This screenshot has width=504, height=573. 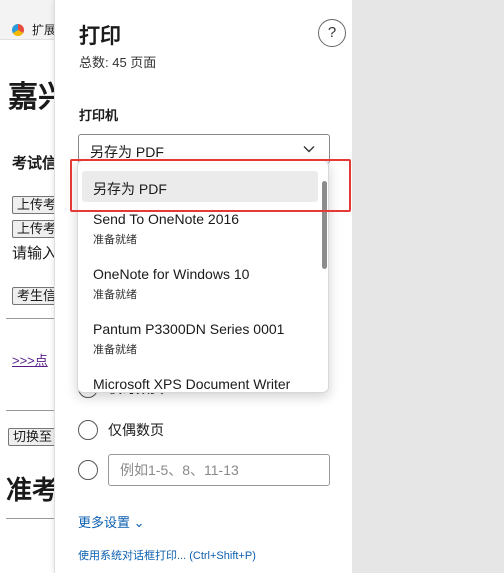 I want to click on custom-range-radio, so click(x=88, y=470).